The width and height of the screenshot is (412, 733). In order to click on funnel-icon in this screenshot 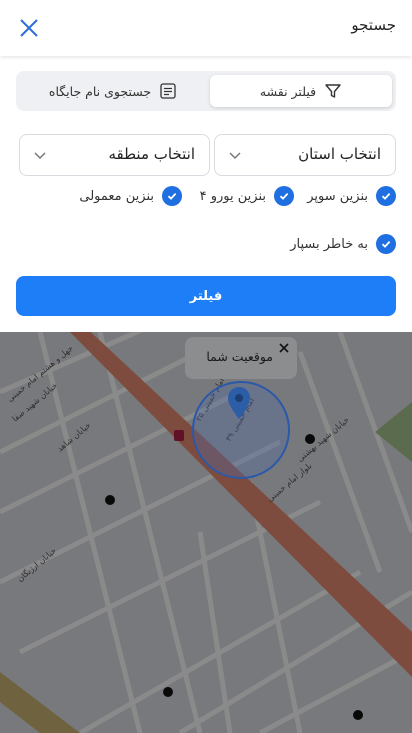, I will do `click(333, 91)`.